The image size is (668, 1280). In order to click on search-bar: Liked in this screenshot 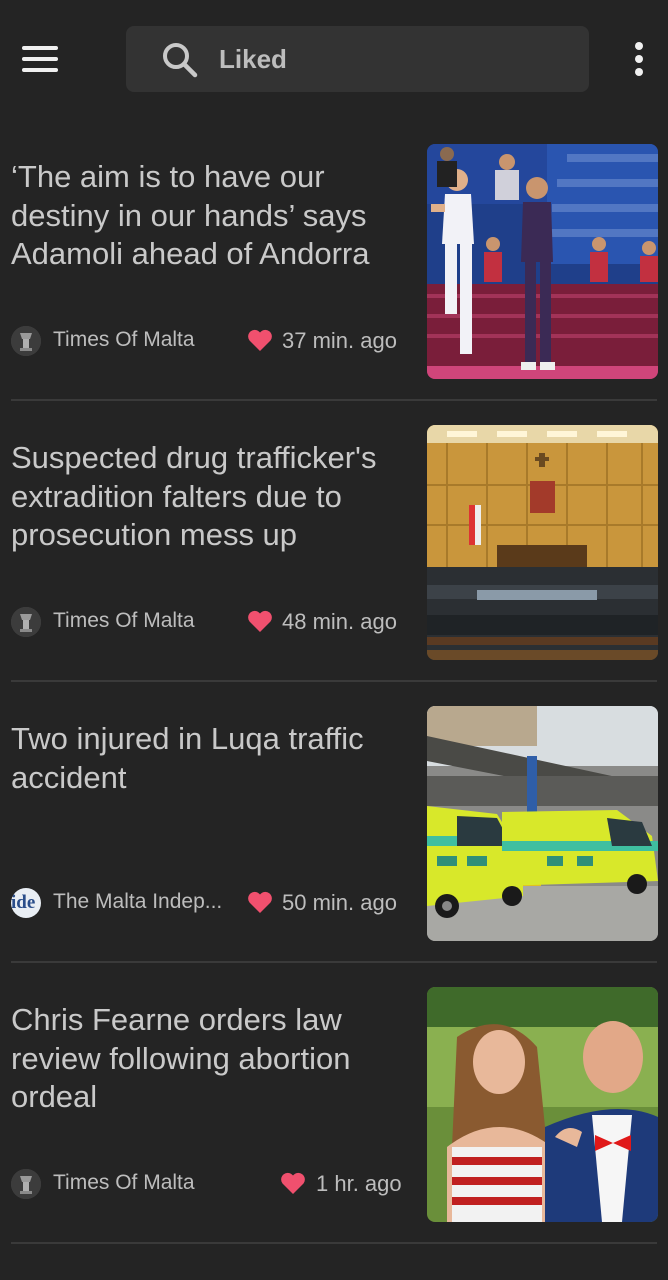, I will do `click(357, 59)`.